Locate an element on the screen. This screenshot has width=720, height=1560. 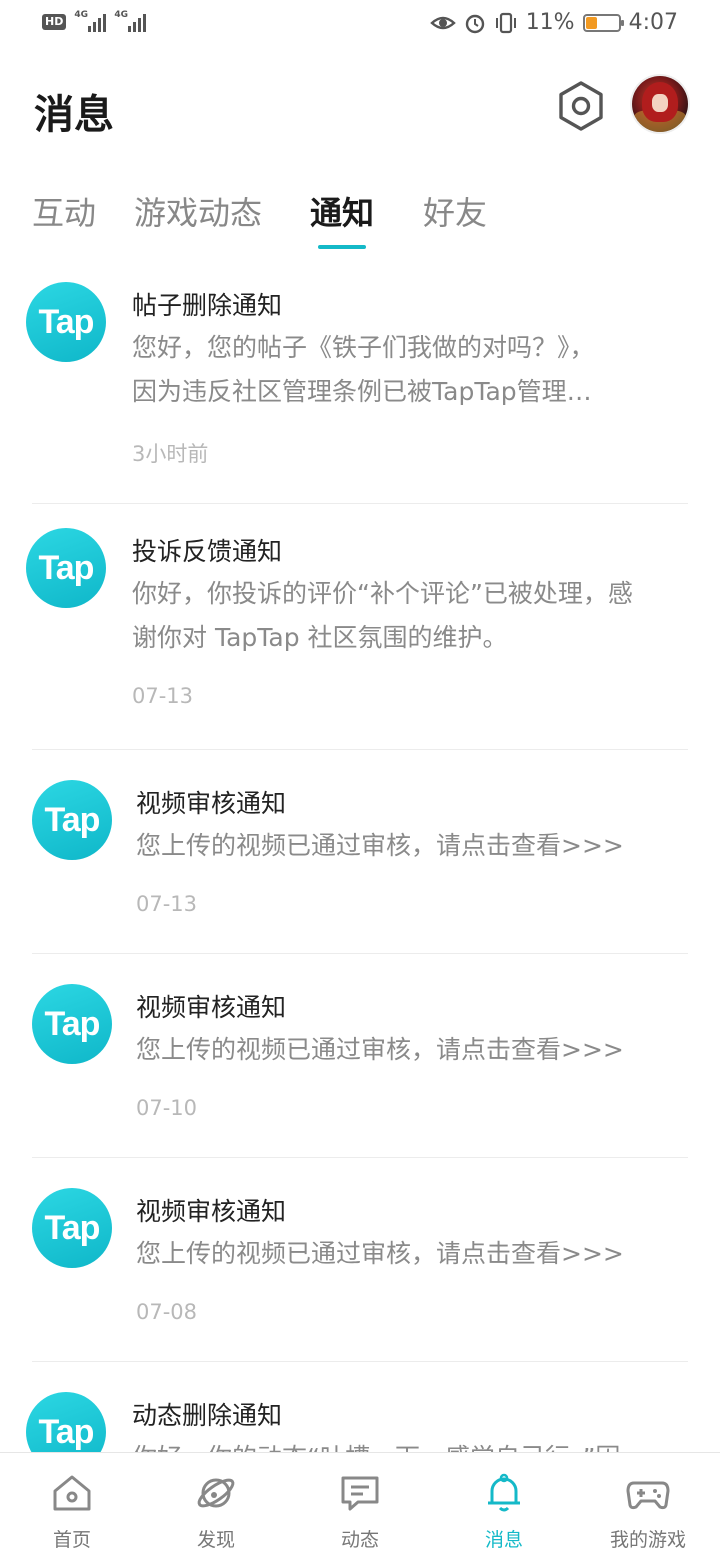
nav-messages: 消息 is located at coordinates (504, 1506).